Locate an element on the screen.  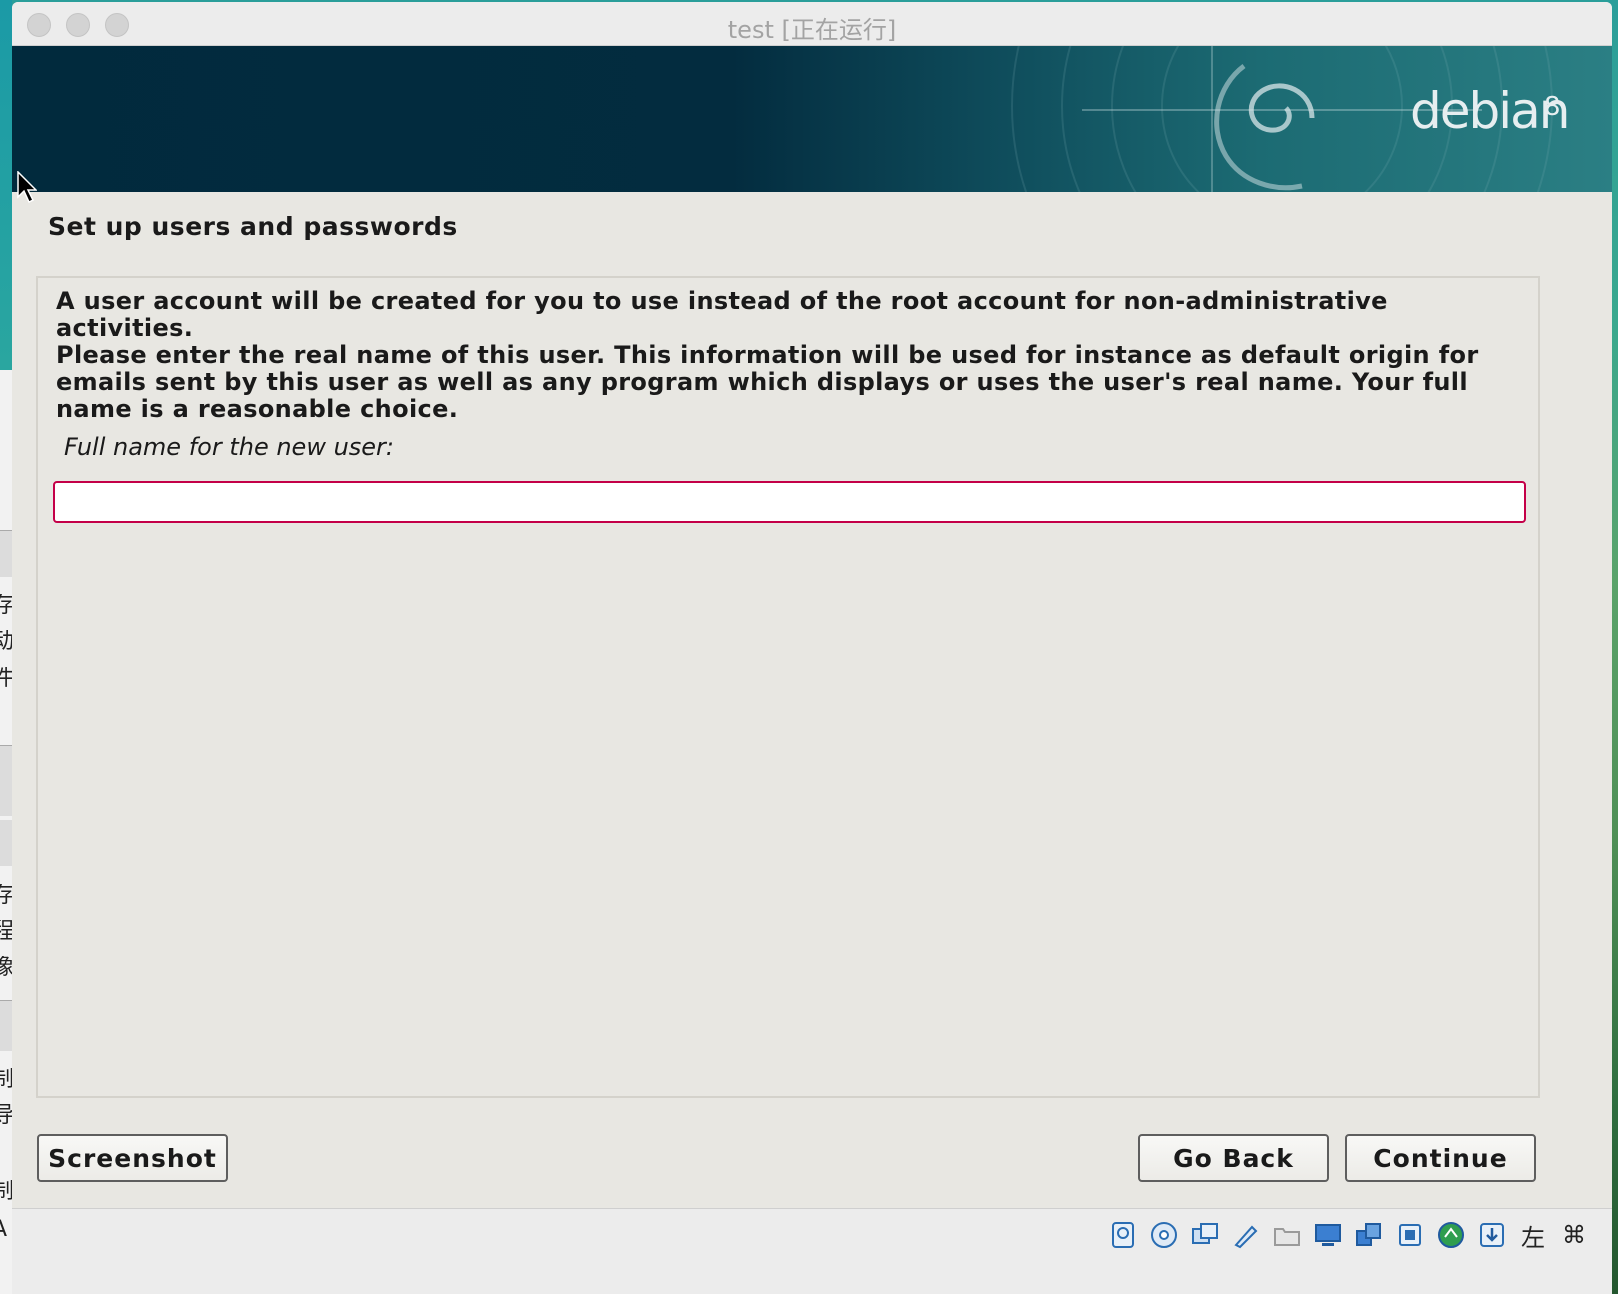
screenshot-button: Screenshot is located at coordinates (132, 1158).